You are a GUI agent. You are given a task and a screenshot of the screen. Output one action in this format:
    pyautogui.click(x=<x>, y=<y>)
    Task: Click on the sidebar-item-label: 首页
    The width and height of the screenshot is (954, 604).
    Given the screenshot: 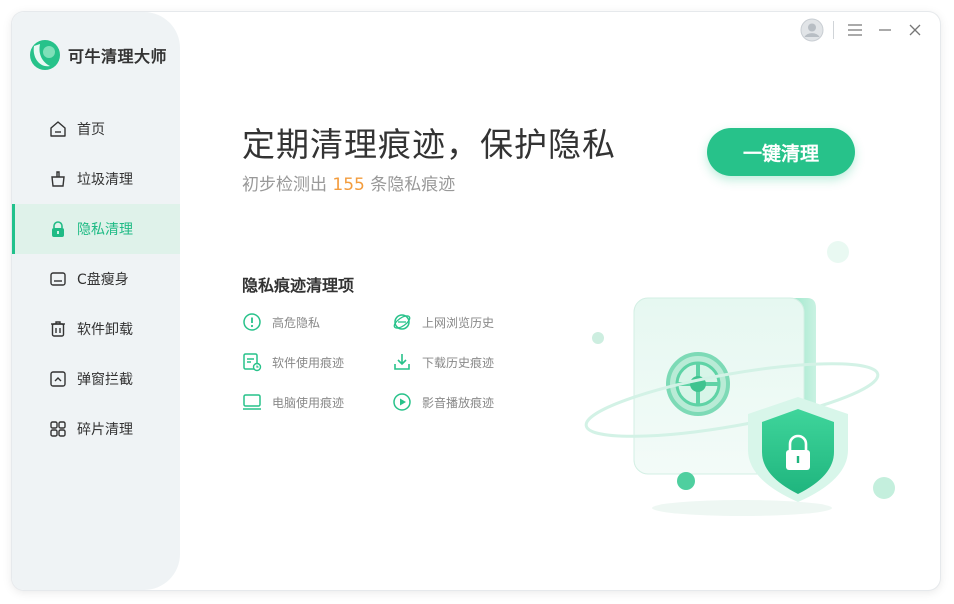 What is the action you would take?
    pyautogui.click(x=91, y=130)
    